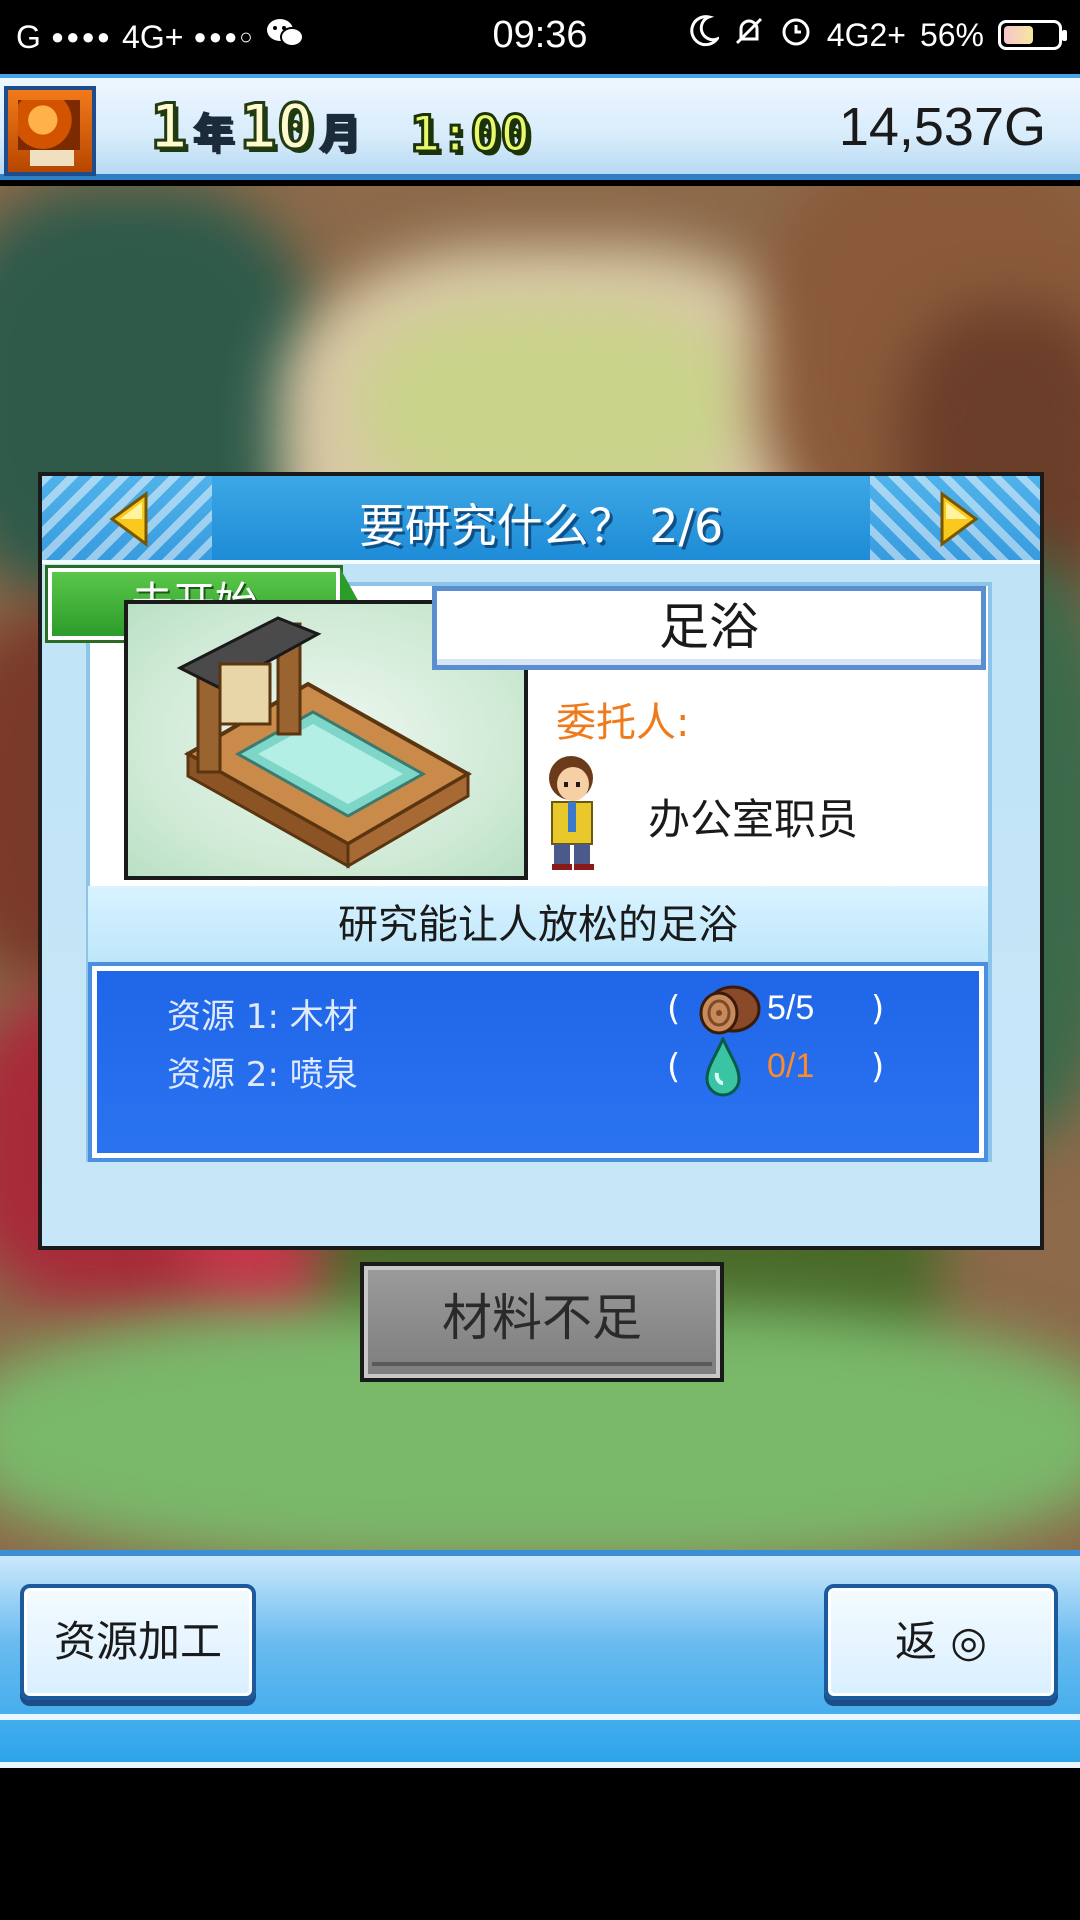  Describe the element at coordinates (1018, 35) in the screenshot. I see `battery-level-fill` at that location.